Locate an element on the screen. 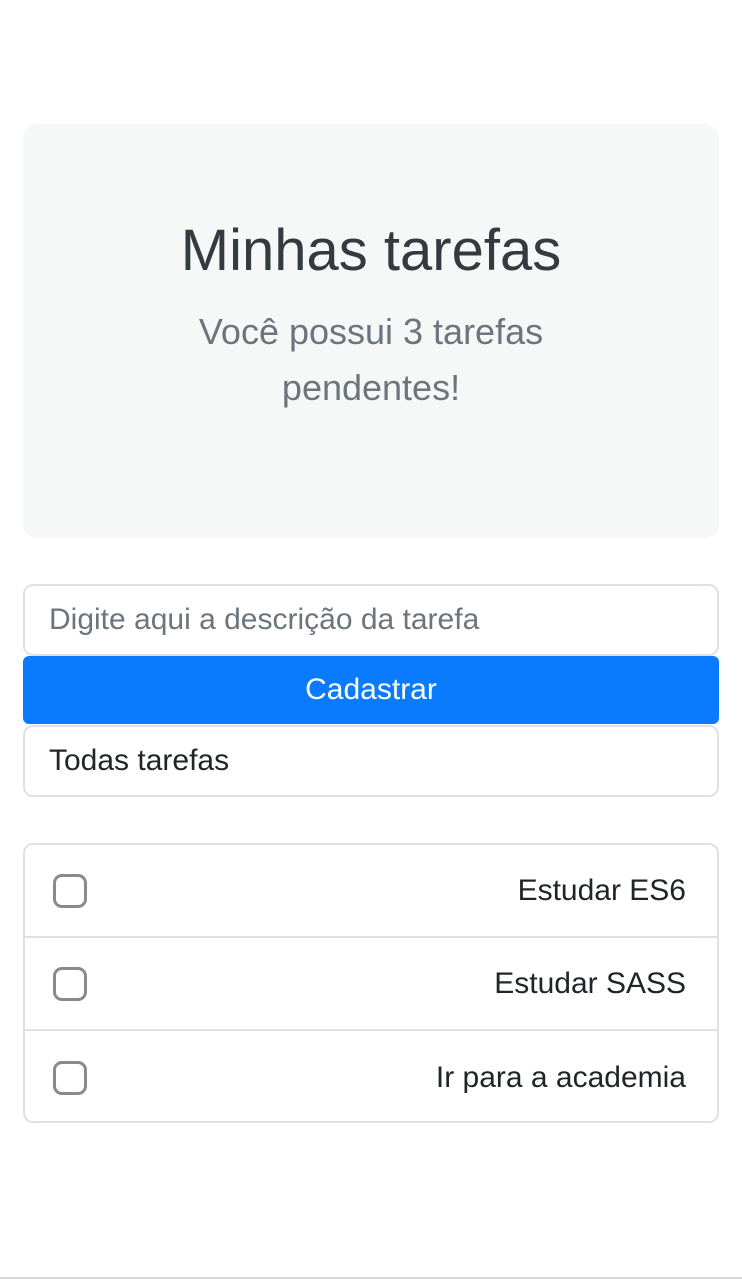 Image resolution: width=742 pixels, height=1280 pixels. task-item: Estudar ES6 is located at coordinates (371, 891).